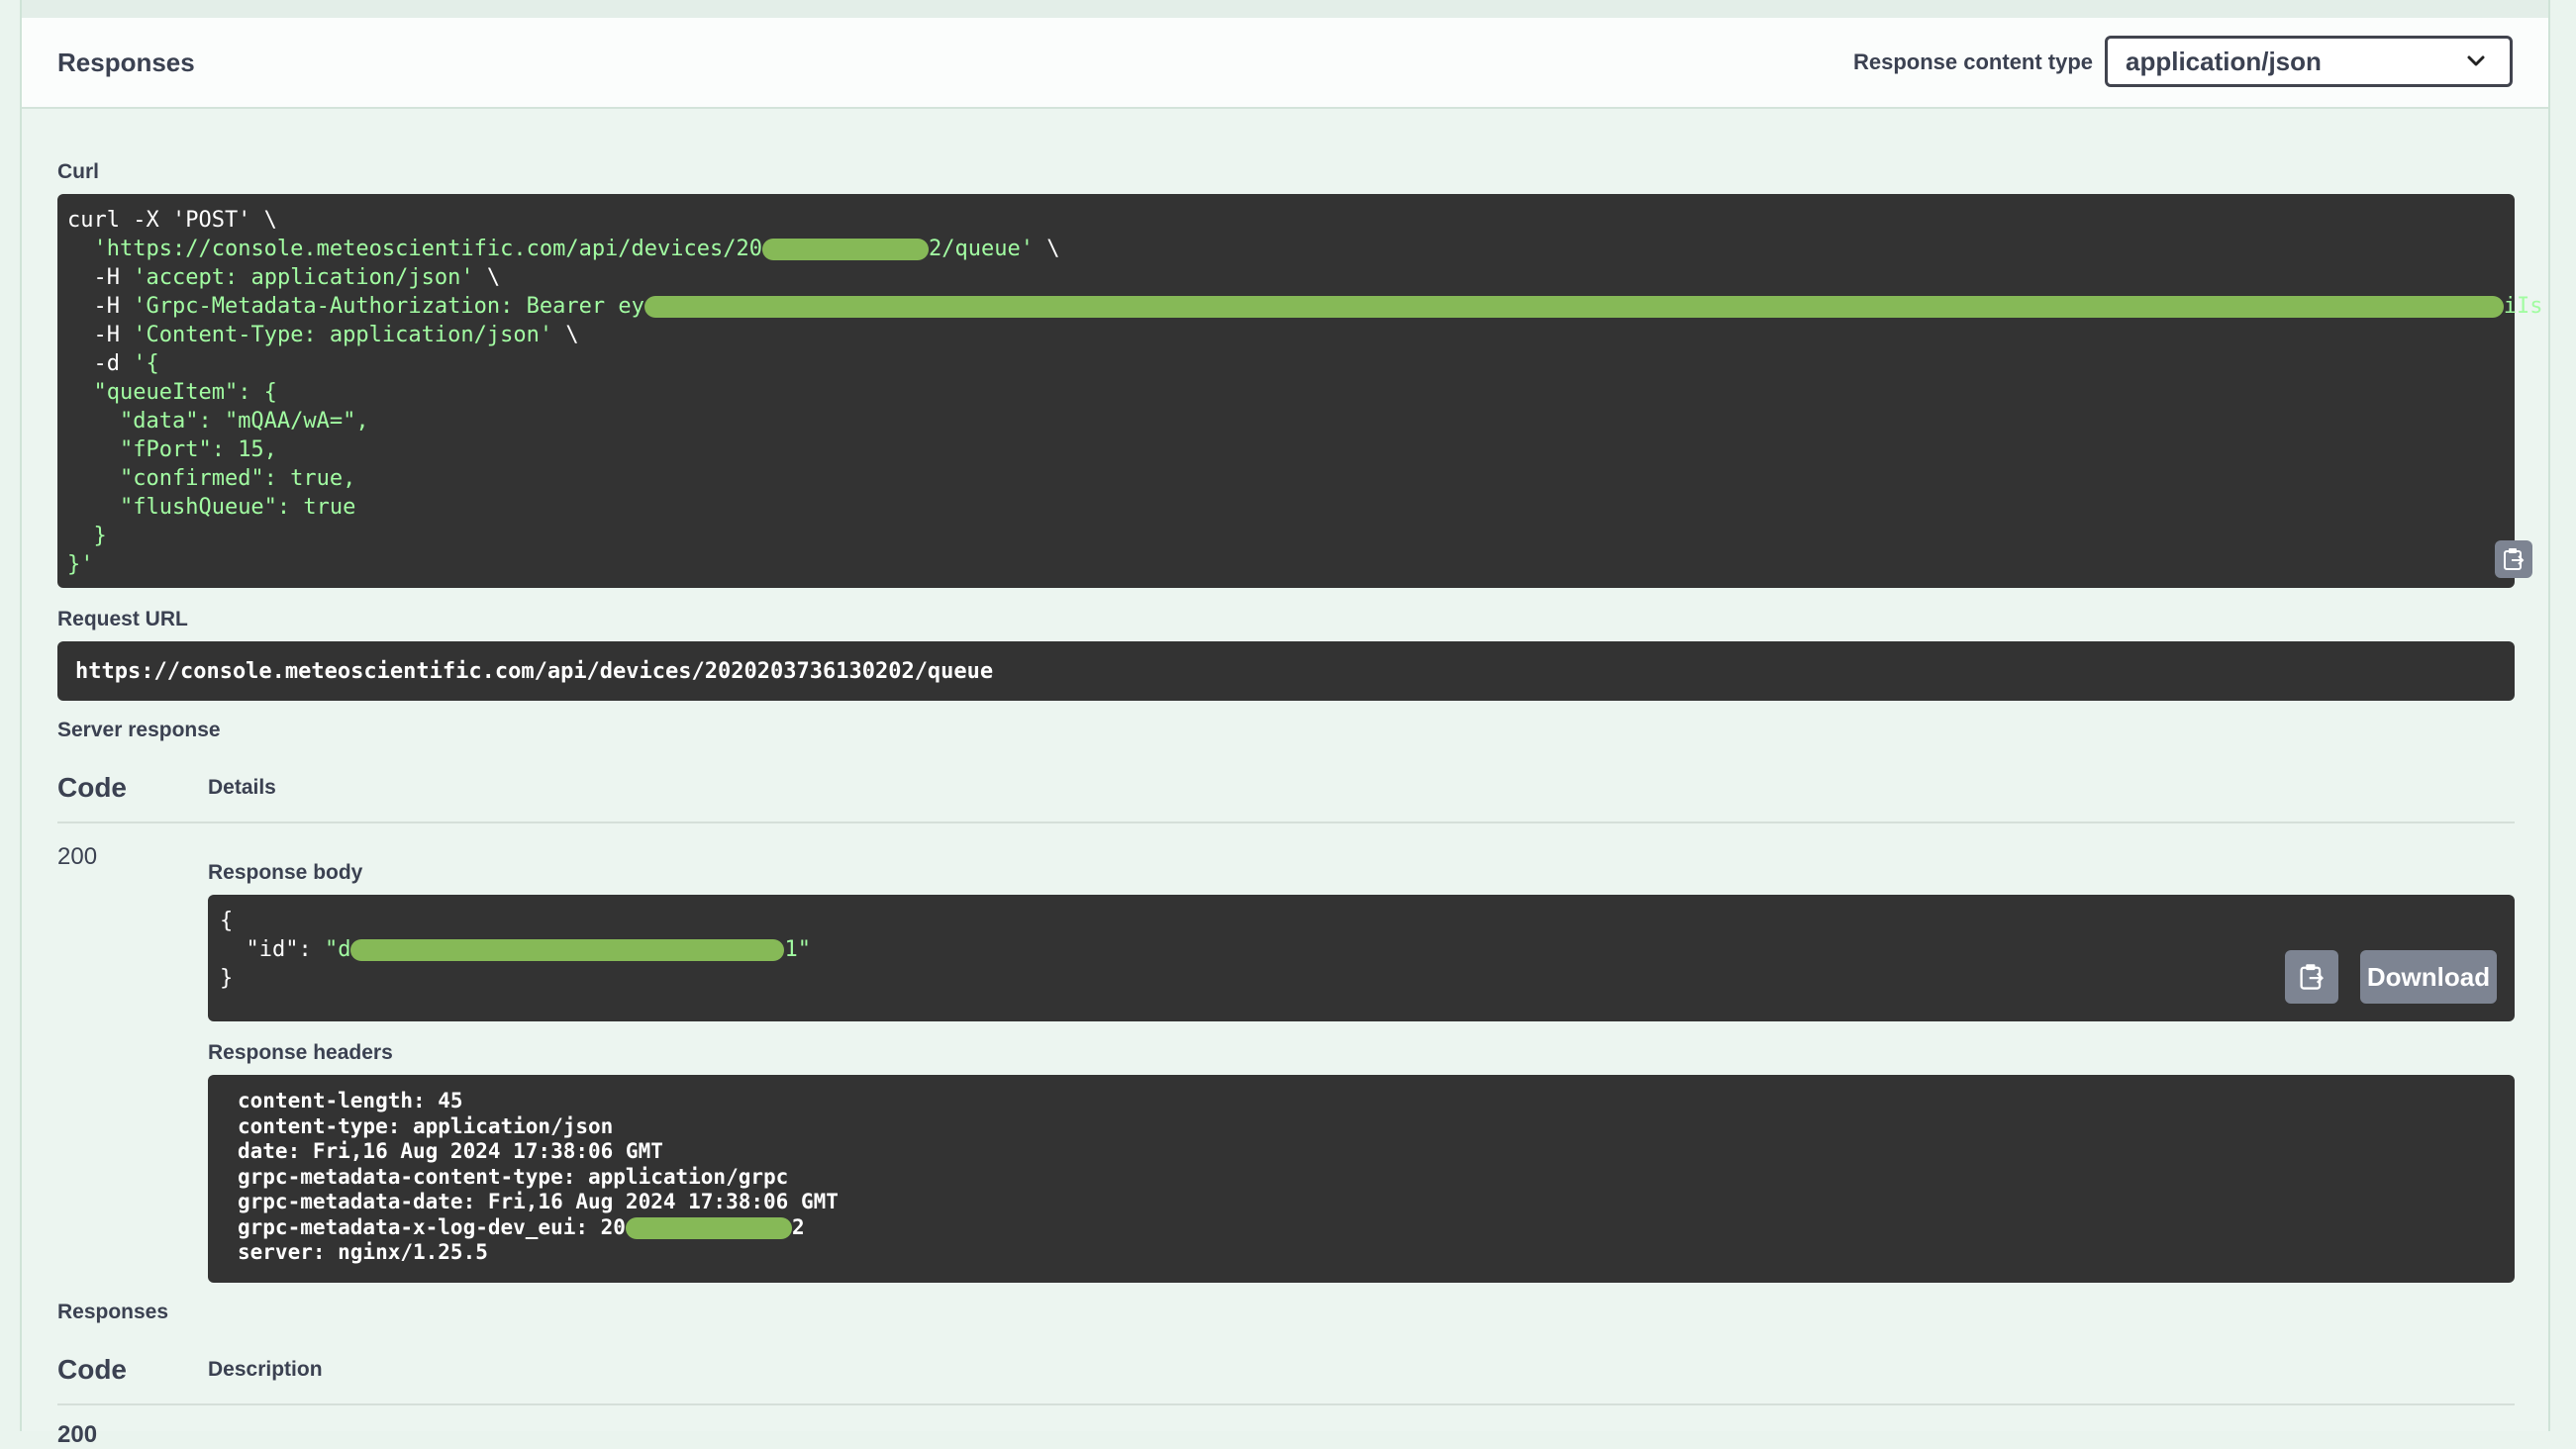 The width and height of the screenshot is (2576, 1449). What do you see at coordinates (301, 1052) in the screenshot?
I see `response-headers-label: Response headers` at bounding box center [301, 1052].